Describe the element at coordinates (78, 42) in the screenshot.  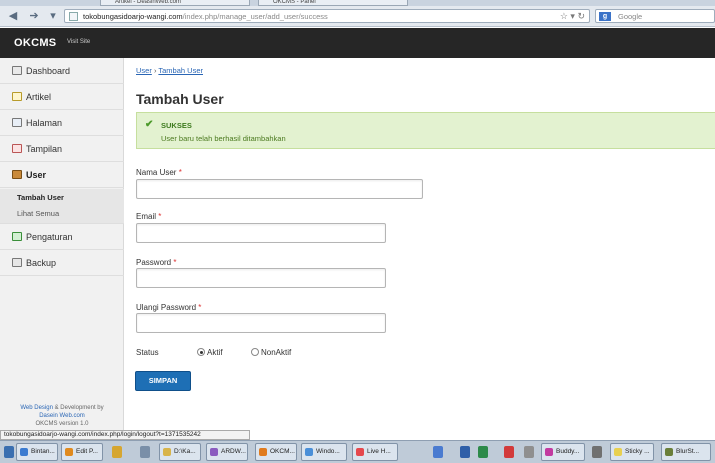
I see `visit-site-link: Visit Site` at that location.